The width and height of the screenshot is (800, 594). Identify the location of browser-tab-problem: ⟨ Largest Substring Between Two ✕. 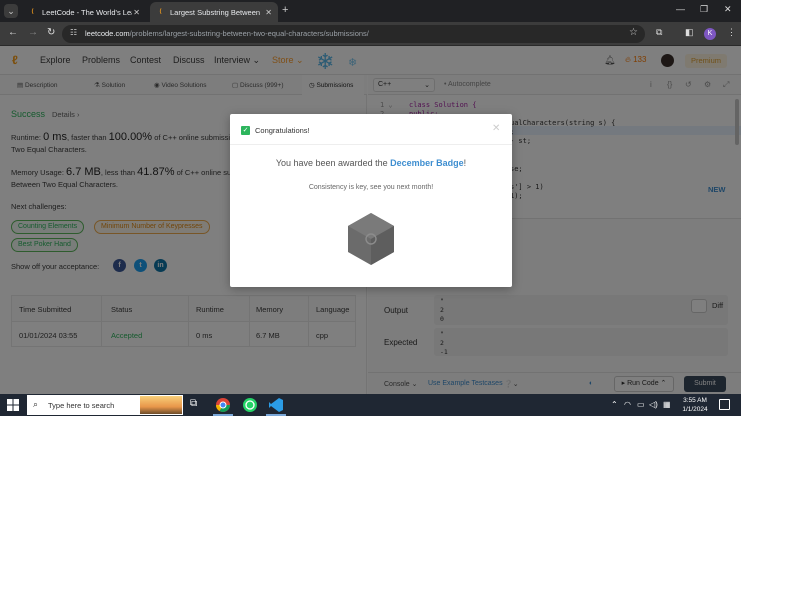
(214, 12).